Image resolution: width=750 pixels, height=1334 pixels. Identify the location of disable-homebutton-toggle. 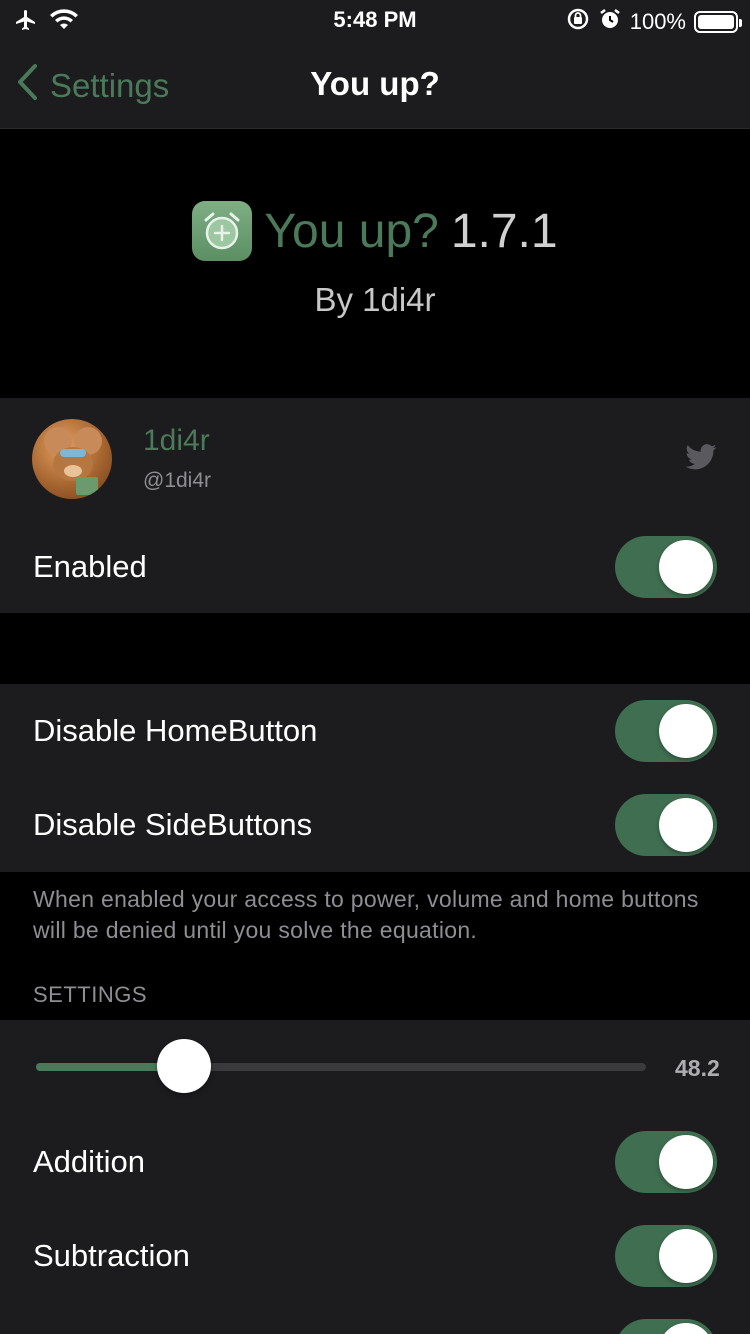
(666, 731).